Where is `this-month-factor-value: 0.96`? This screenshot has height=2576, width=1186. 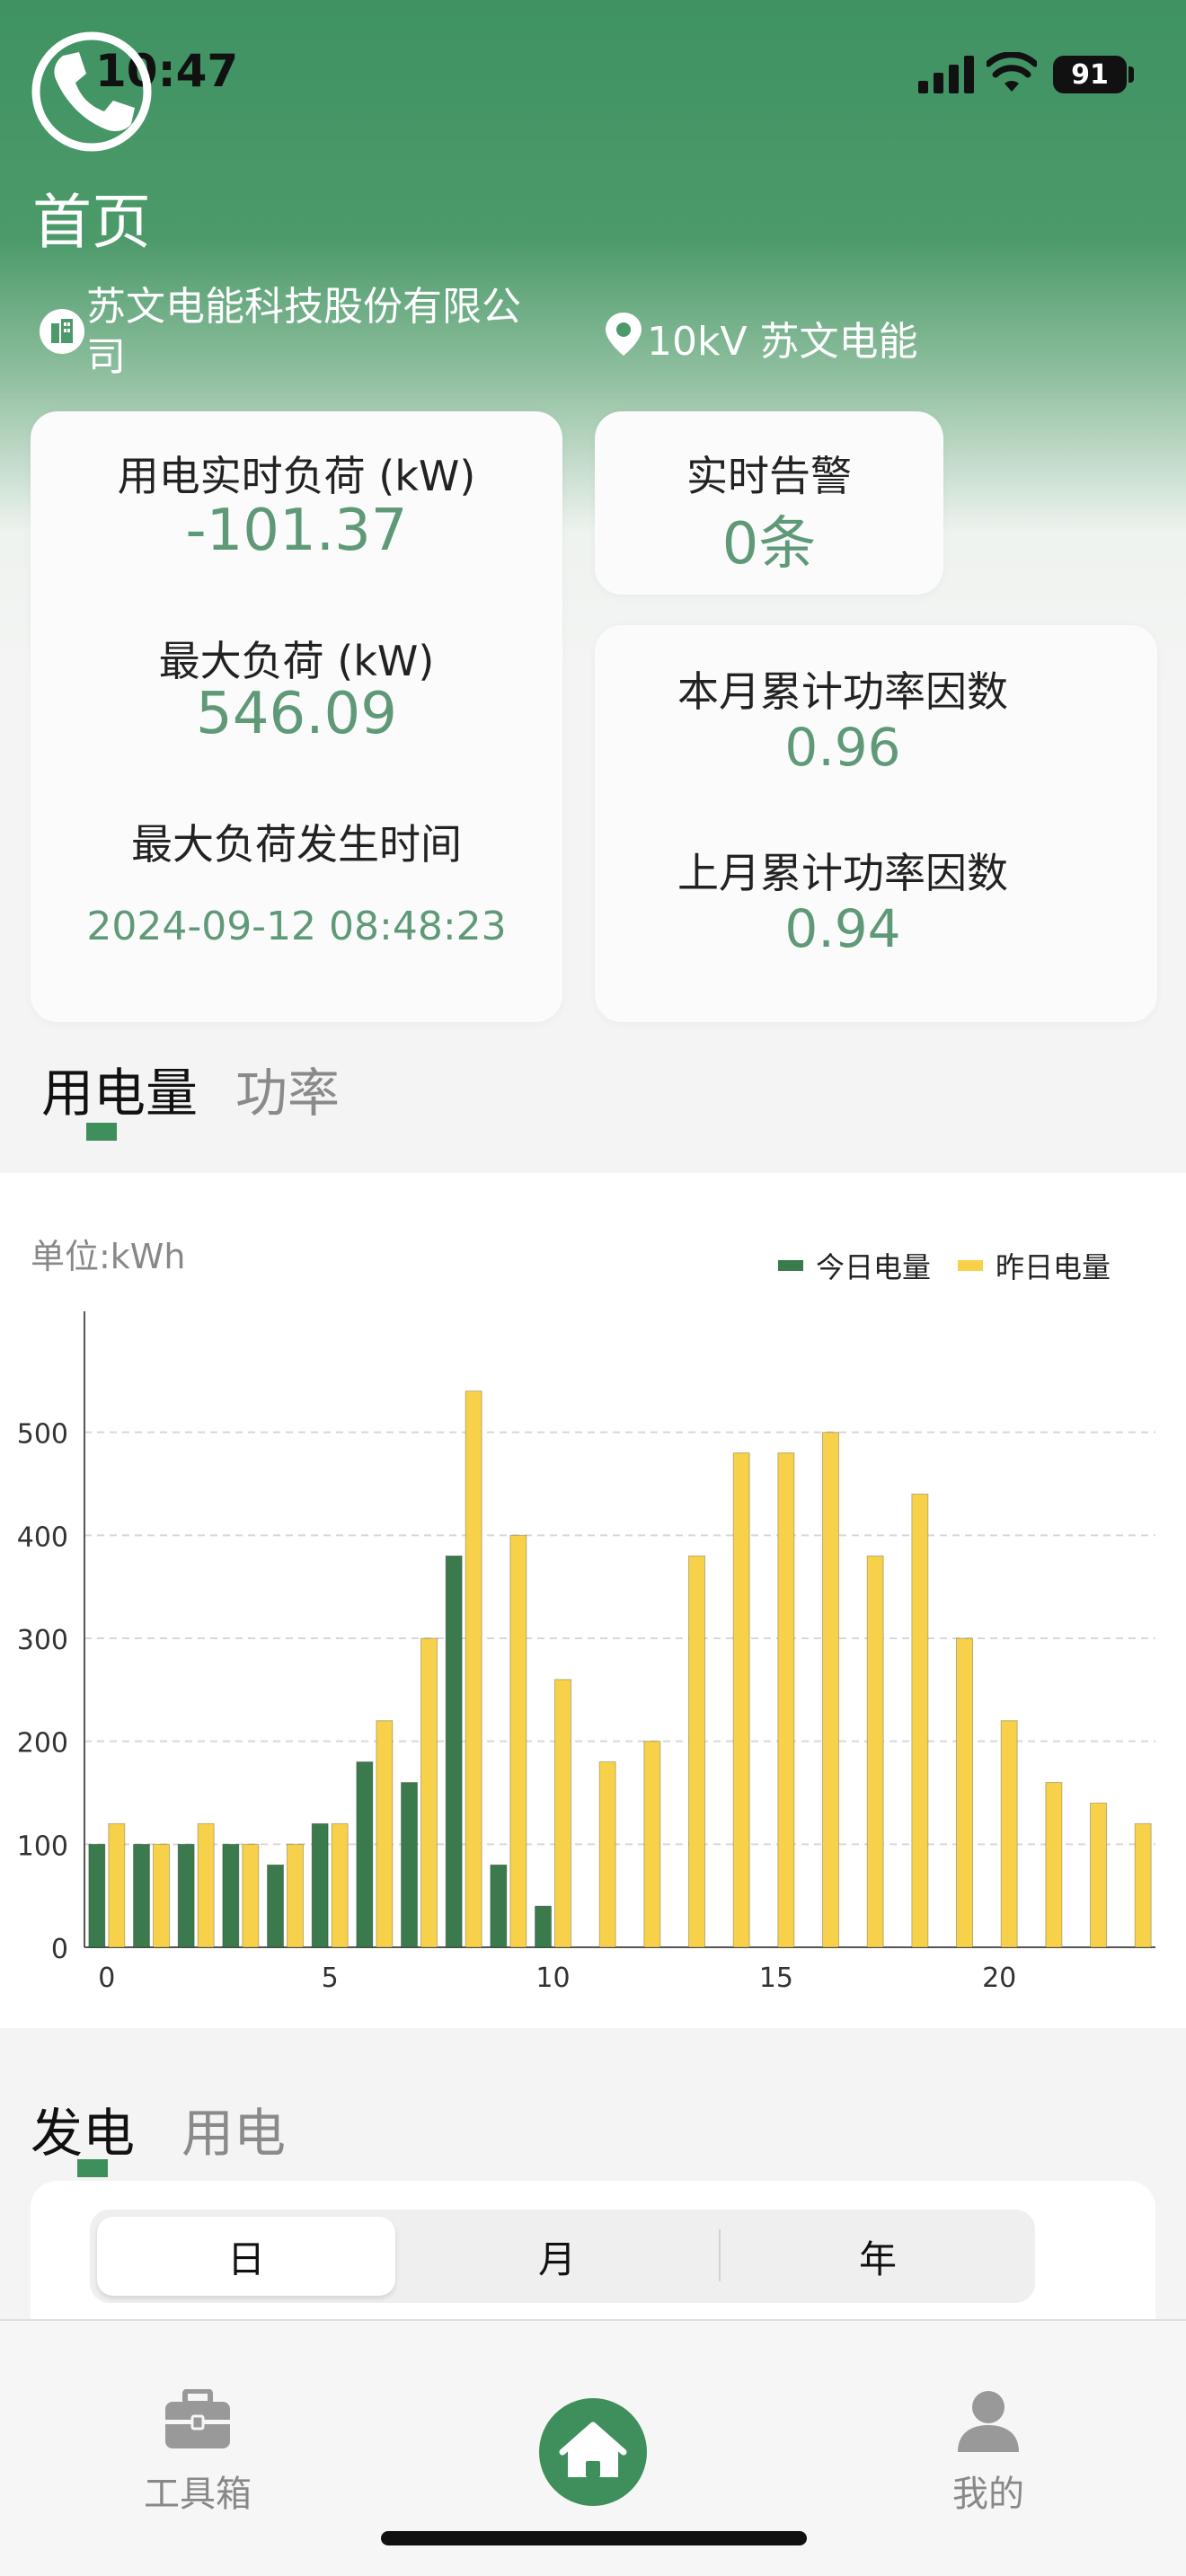 this-month-factor-value: 0.96 is located at coordinates (842, 747).